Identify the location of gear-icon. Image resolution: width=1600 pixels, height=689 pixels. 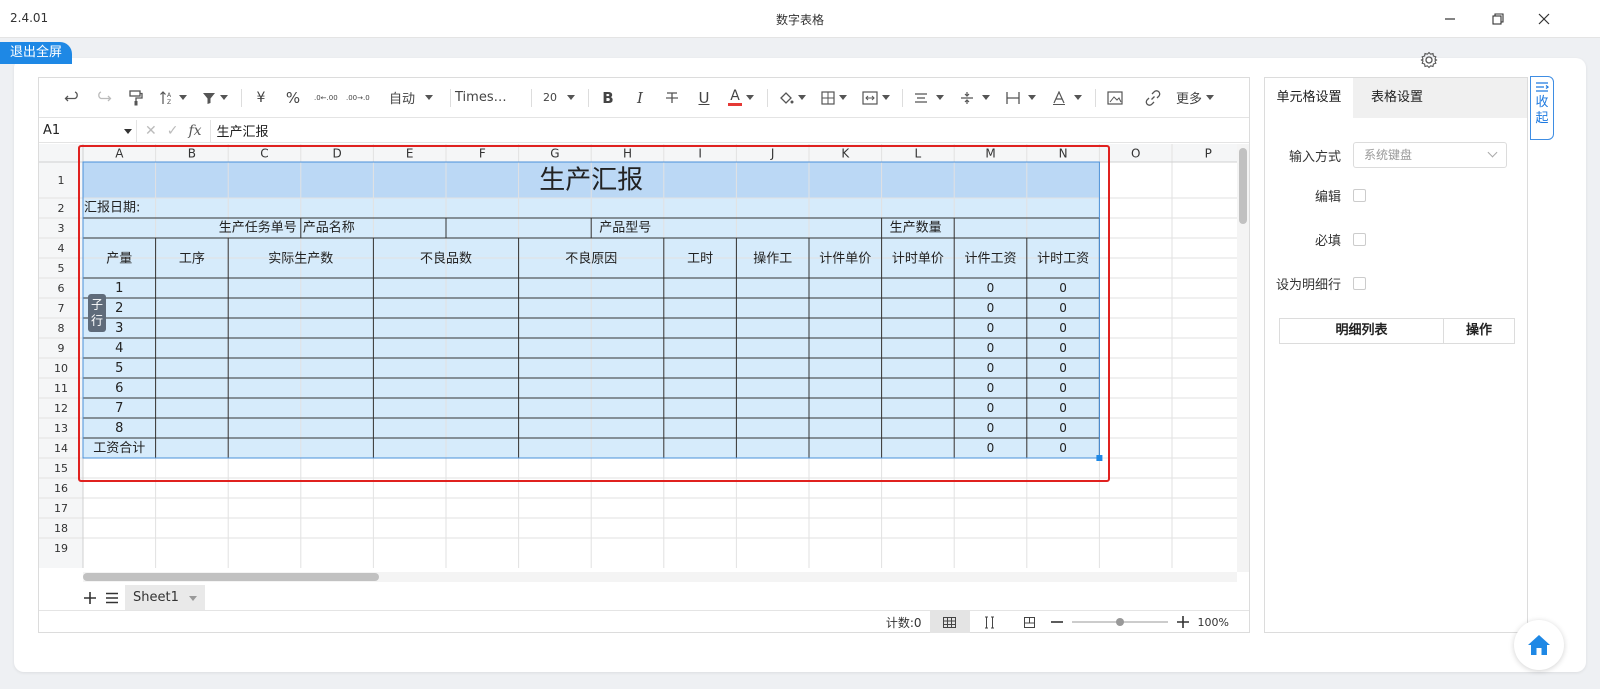
(1429, 60).